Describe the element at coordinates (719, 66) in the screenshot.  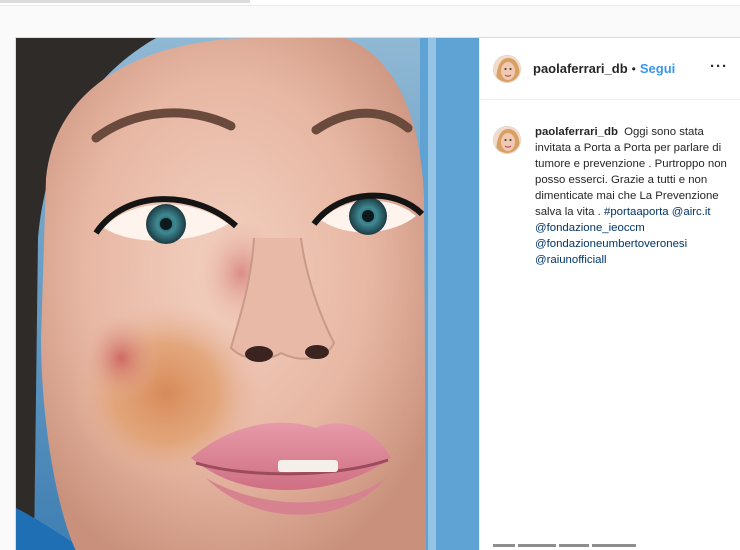
I see `ellipsis-icon: ···` at that location.